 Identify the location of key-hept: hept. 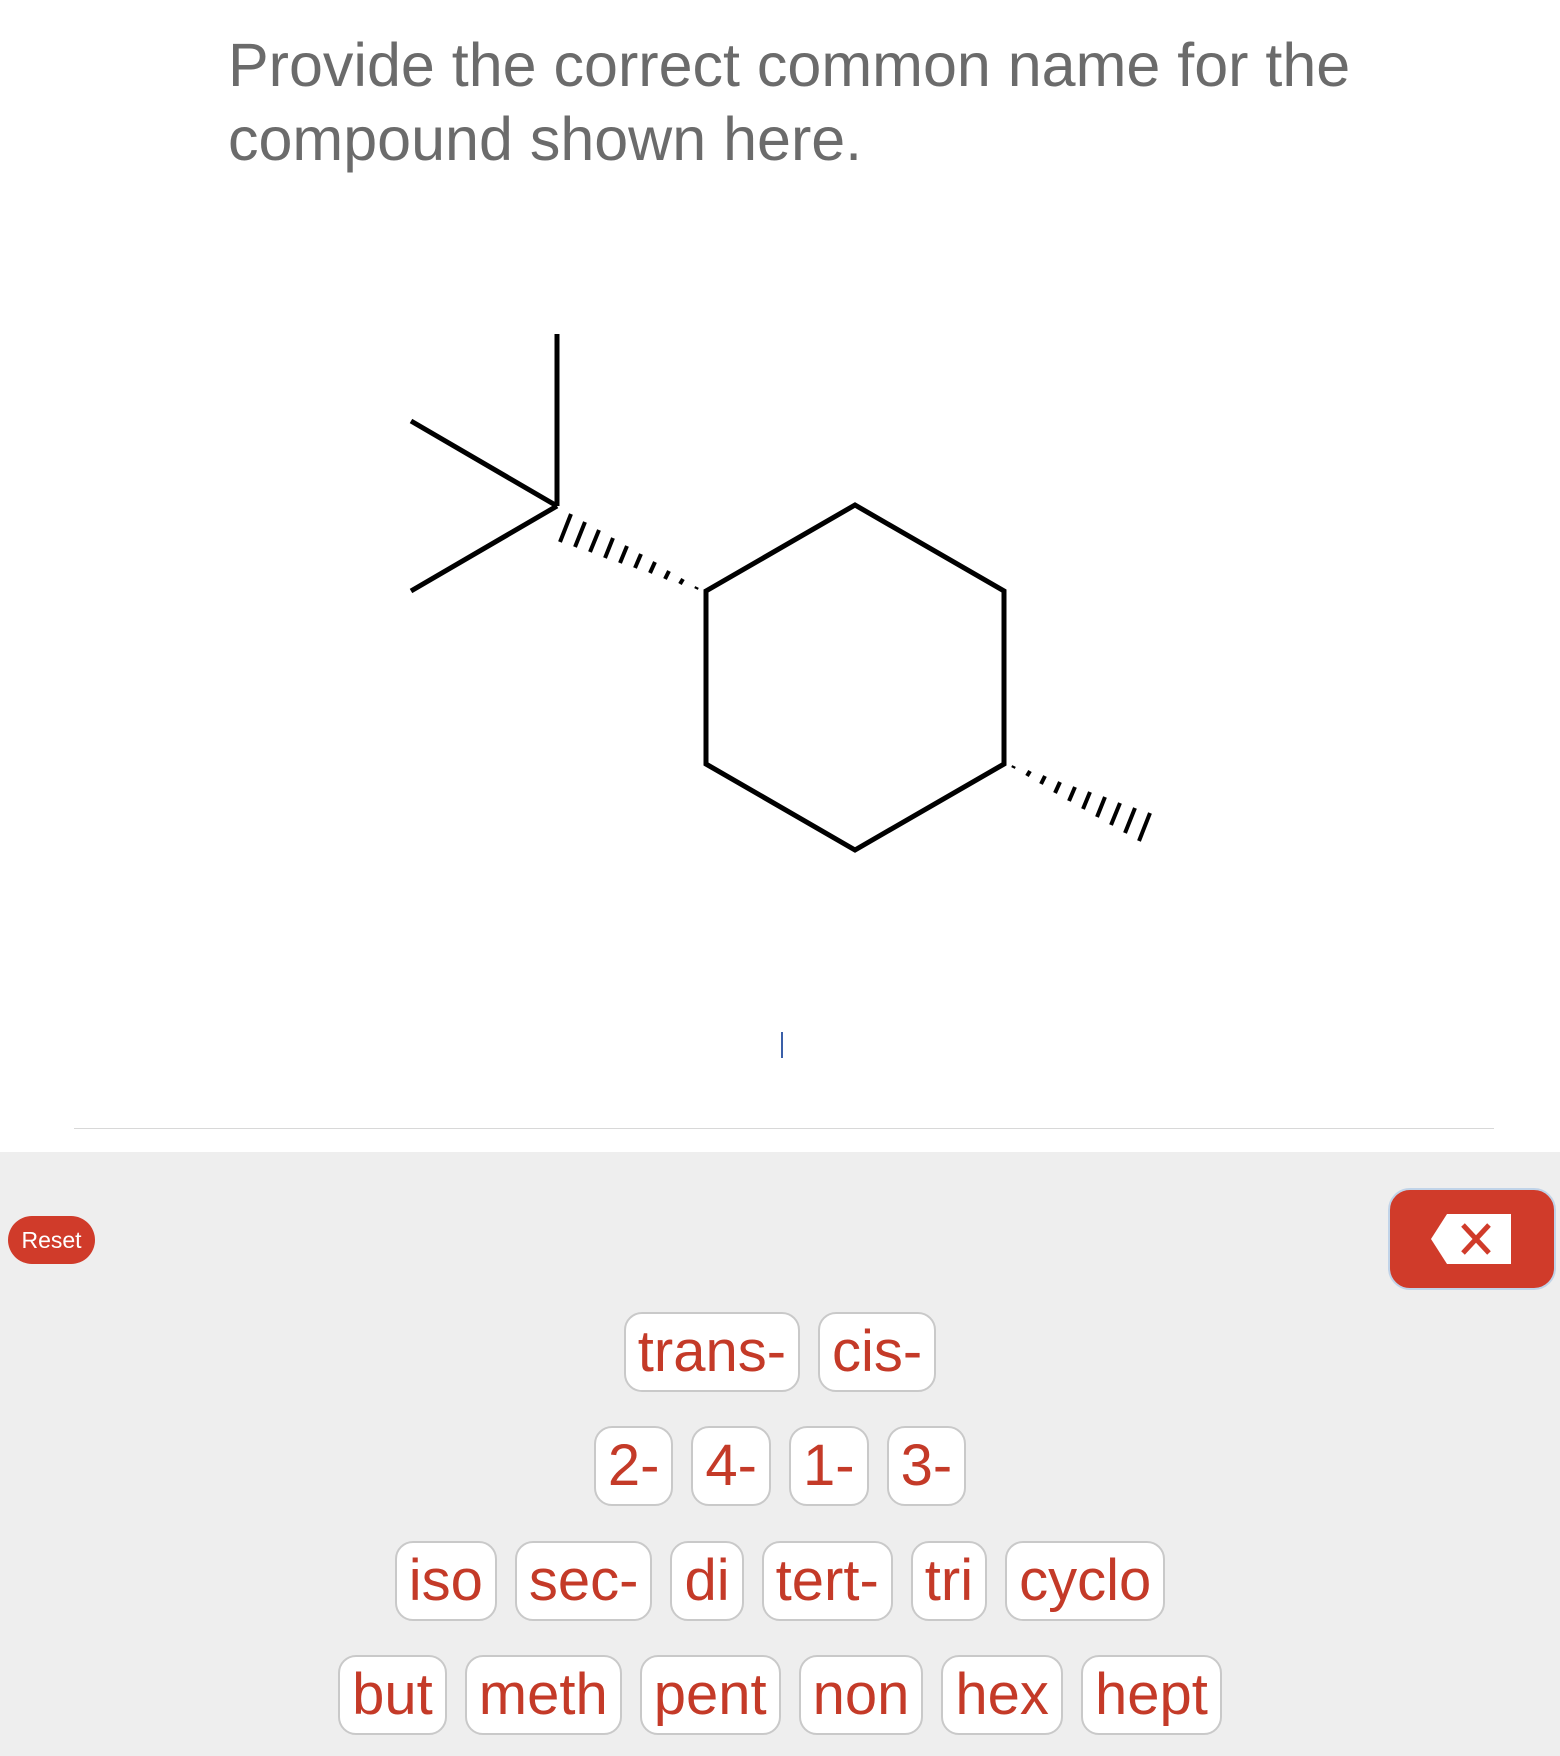
(1151, 1695).